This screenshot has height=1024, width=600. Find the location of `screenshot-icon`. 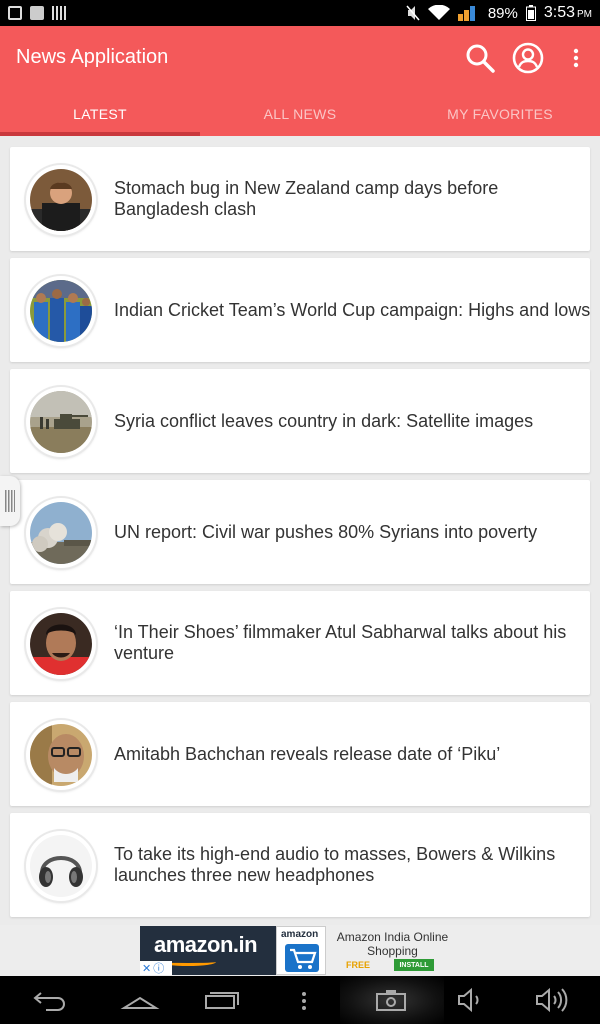

screenshot-icon is located at coordinates (391, 1000).